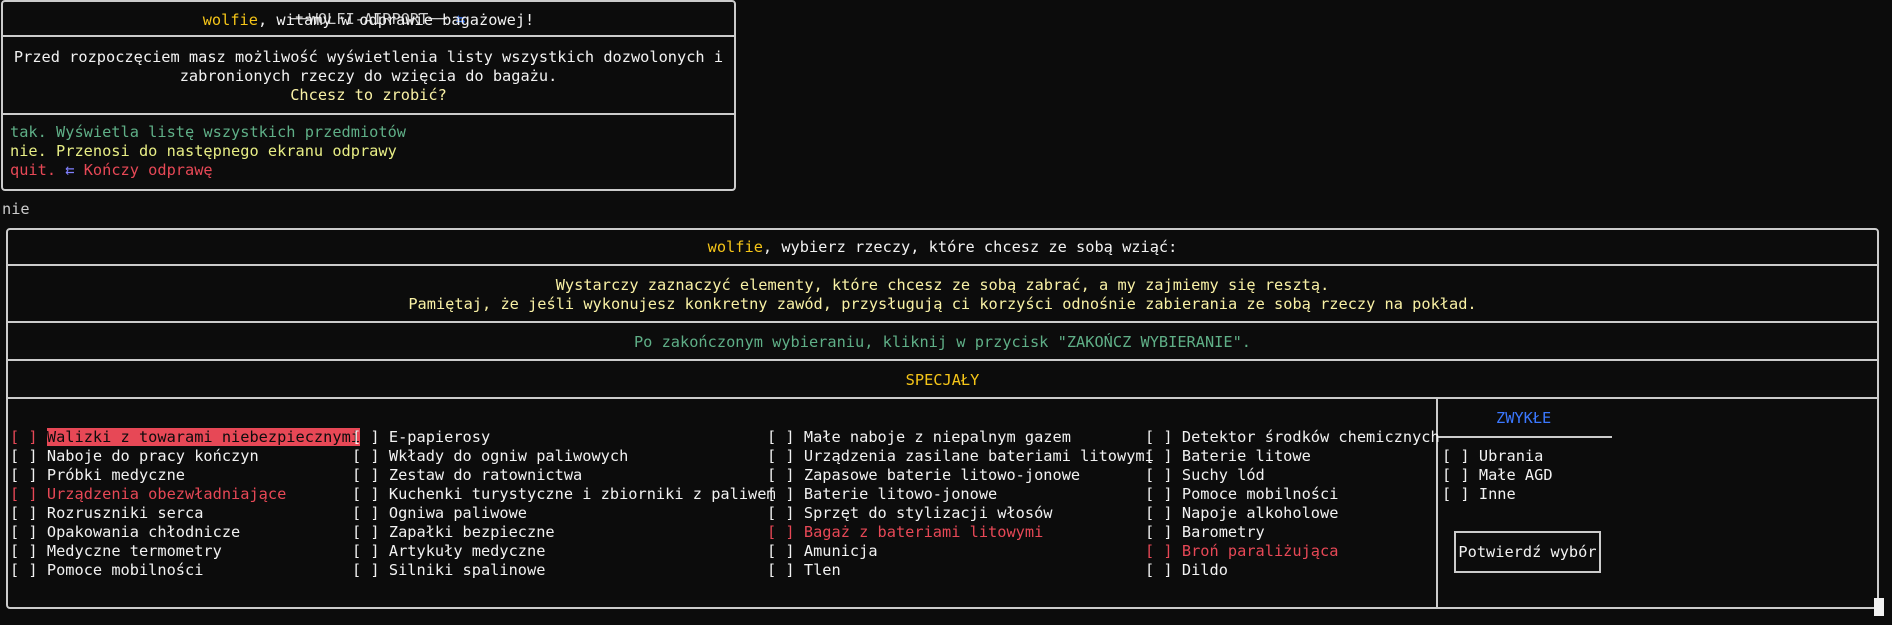 The height and width of the screenshot is (625, 1892). What do you see at coordinates (471, 532) in the screenshot?
I see `checkbox-label: Zapałki bezpieczne` at bounding box center [471, 532].